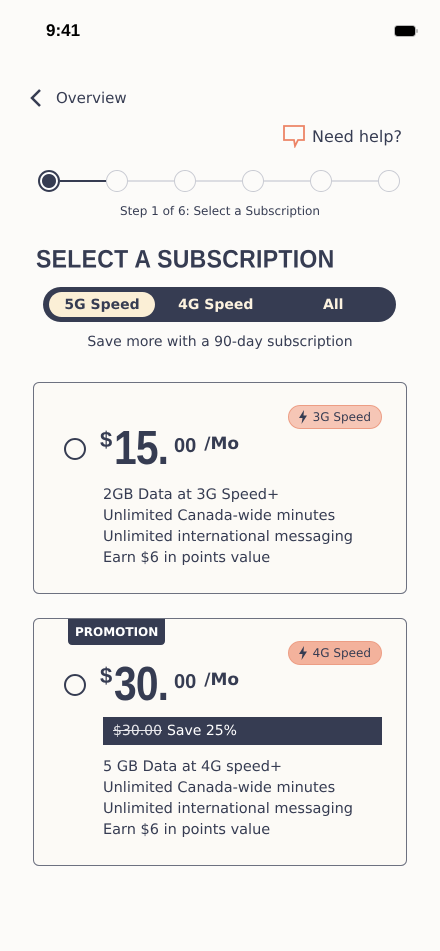 The width and height of the screenshot is (440, 951). Describe the element at coordinates (78, 98) in the screenshot. I see `back-link: Overview` at that location.